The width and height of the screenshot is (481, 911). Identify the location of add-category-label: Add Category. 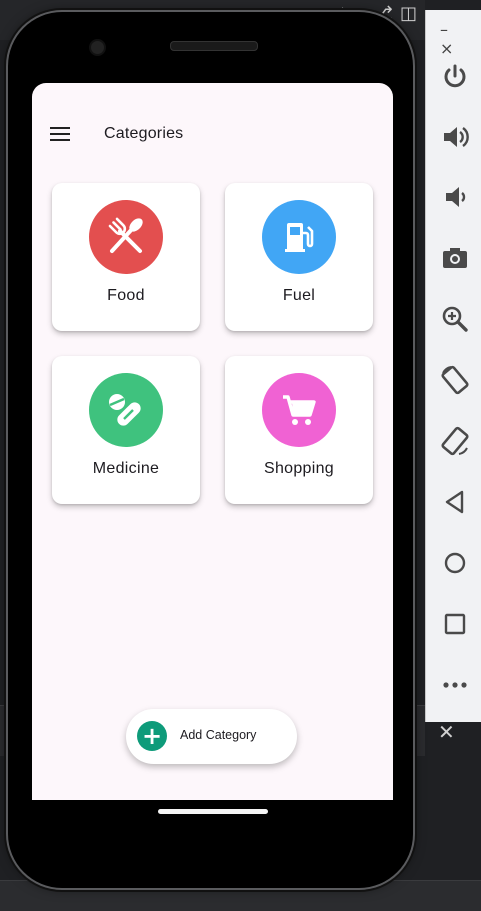
(218, 735).